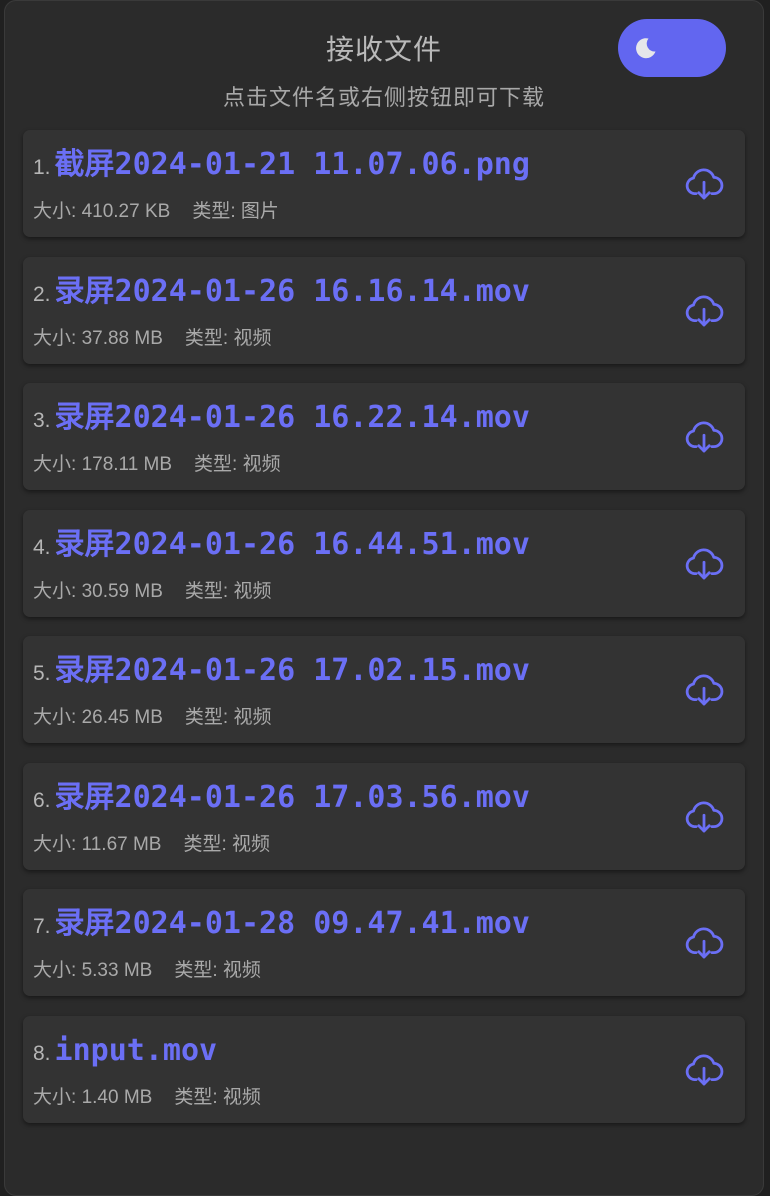  What do you see at coordinates (42, 800) in the screenshot?
I see `file-index: 6.` at bounding box center [42, 800].